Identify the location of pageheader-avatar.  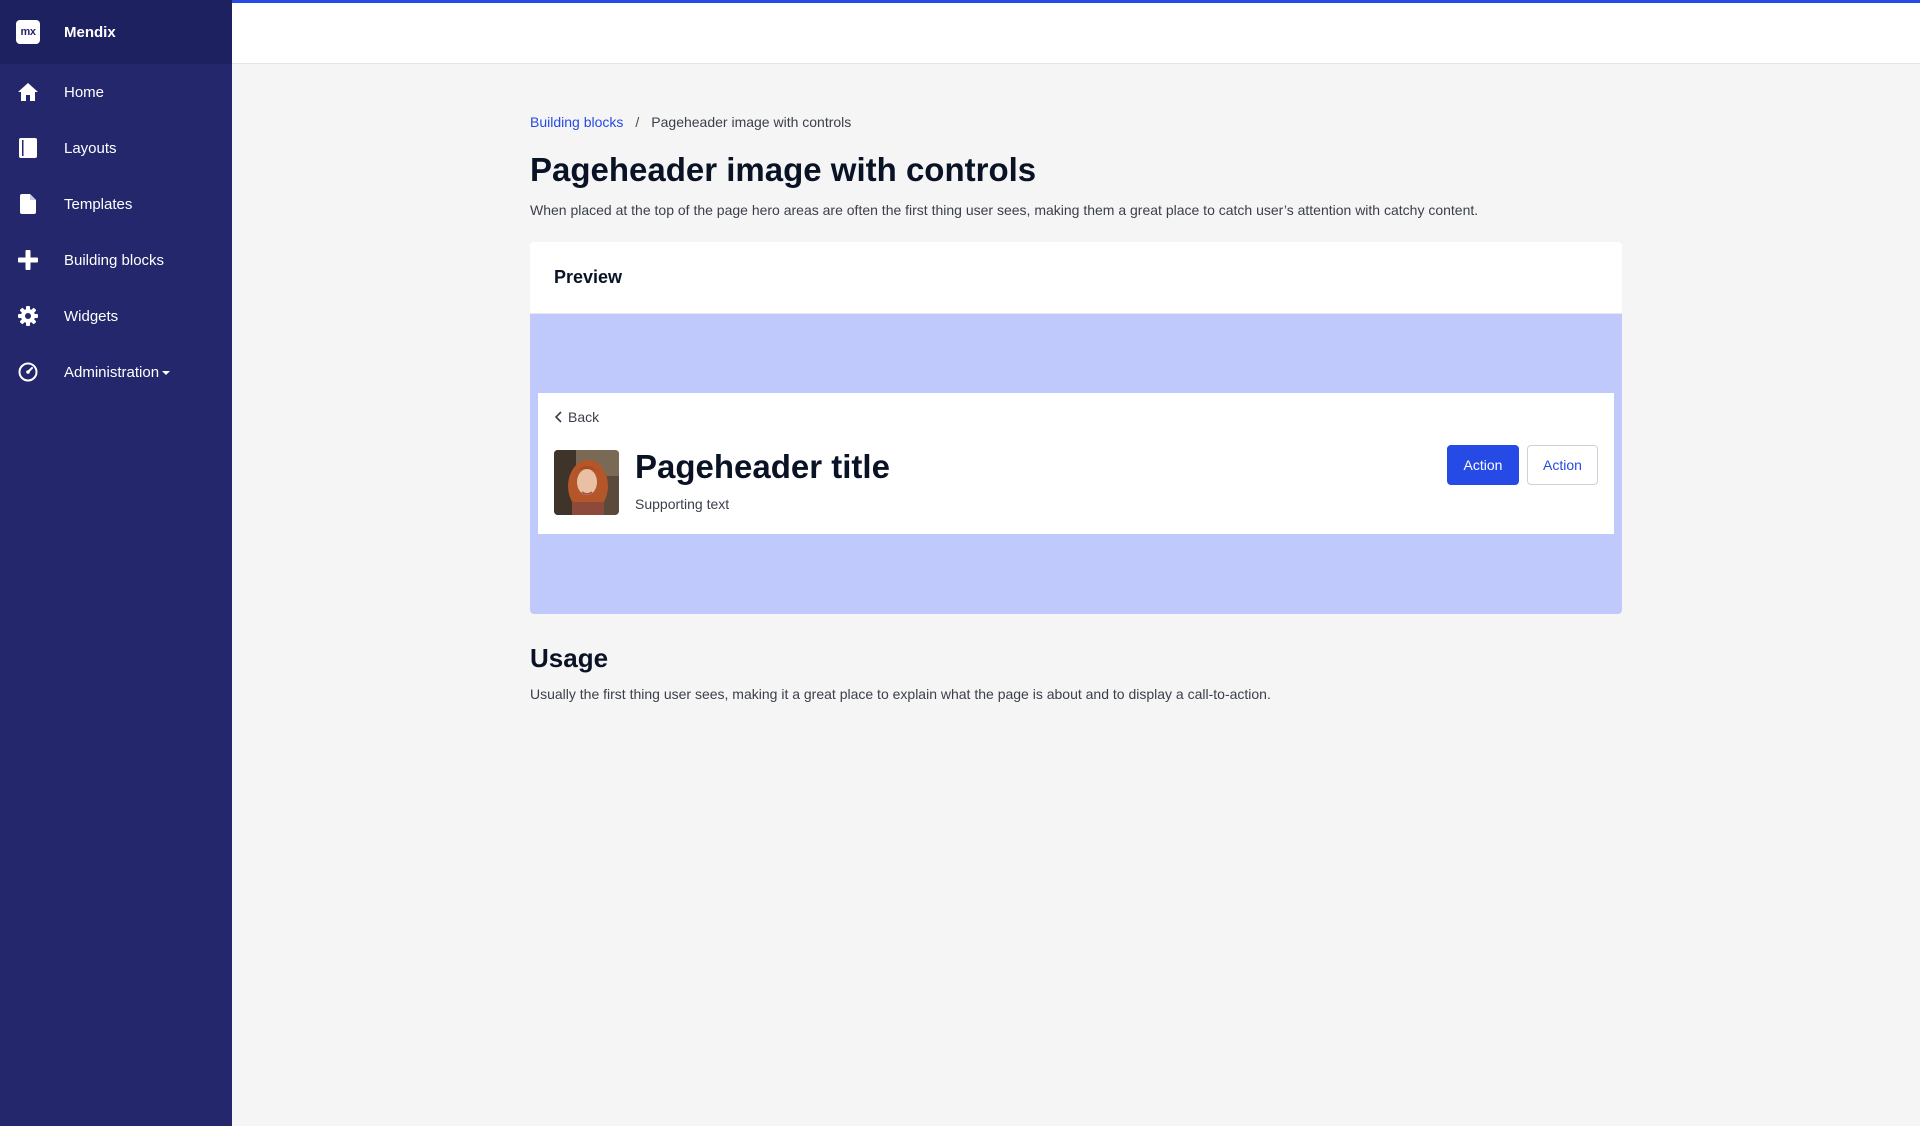
(586, 482).